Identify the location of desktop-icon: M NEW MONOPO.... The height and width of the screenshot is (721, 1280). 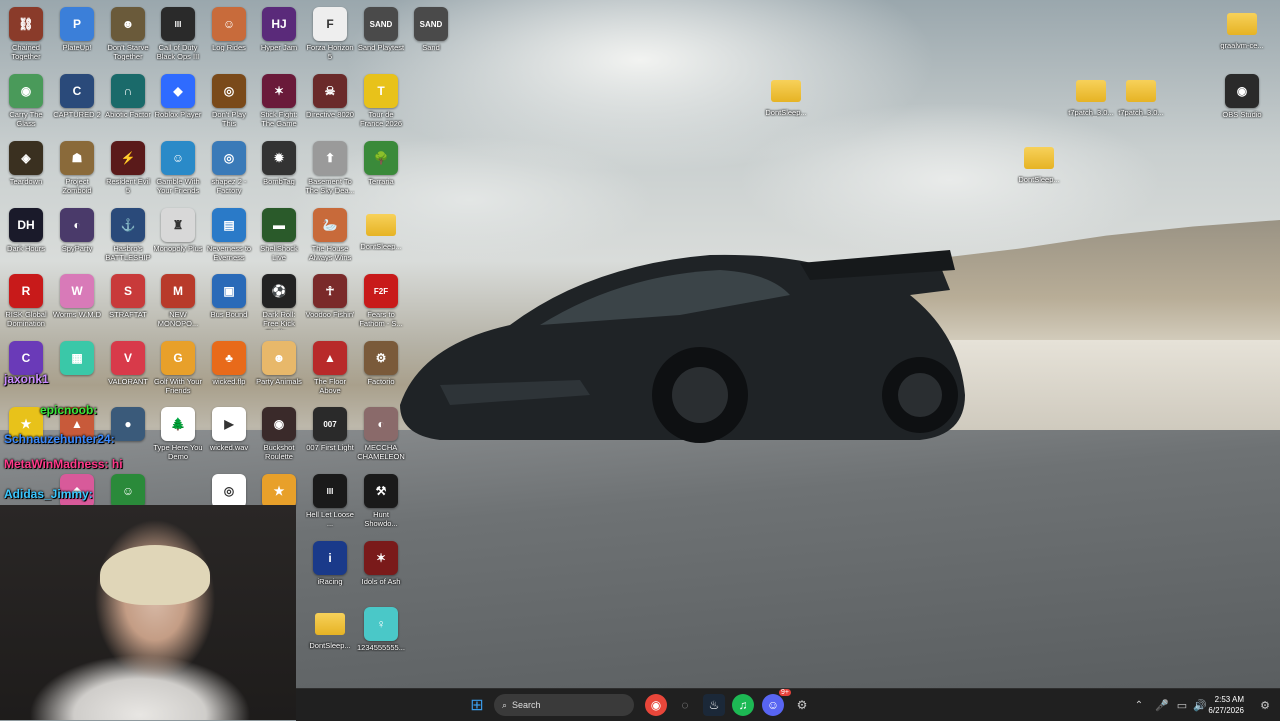
(178, 304).